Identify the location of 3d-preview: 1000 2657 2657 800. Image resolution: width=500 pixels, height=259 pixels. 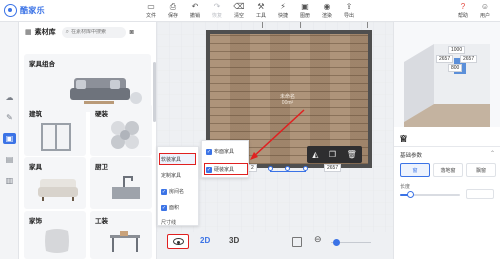
(447, 74).